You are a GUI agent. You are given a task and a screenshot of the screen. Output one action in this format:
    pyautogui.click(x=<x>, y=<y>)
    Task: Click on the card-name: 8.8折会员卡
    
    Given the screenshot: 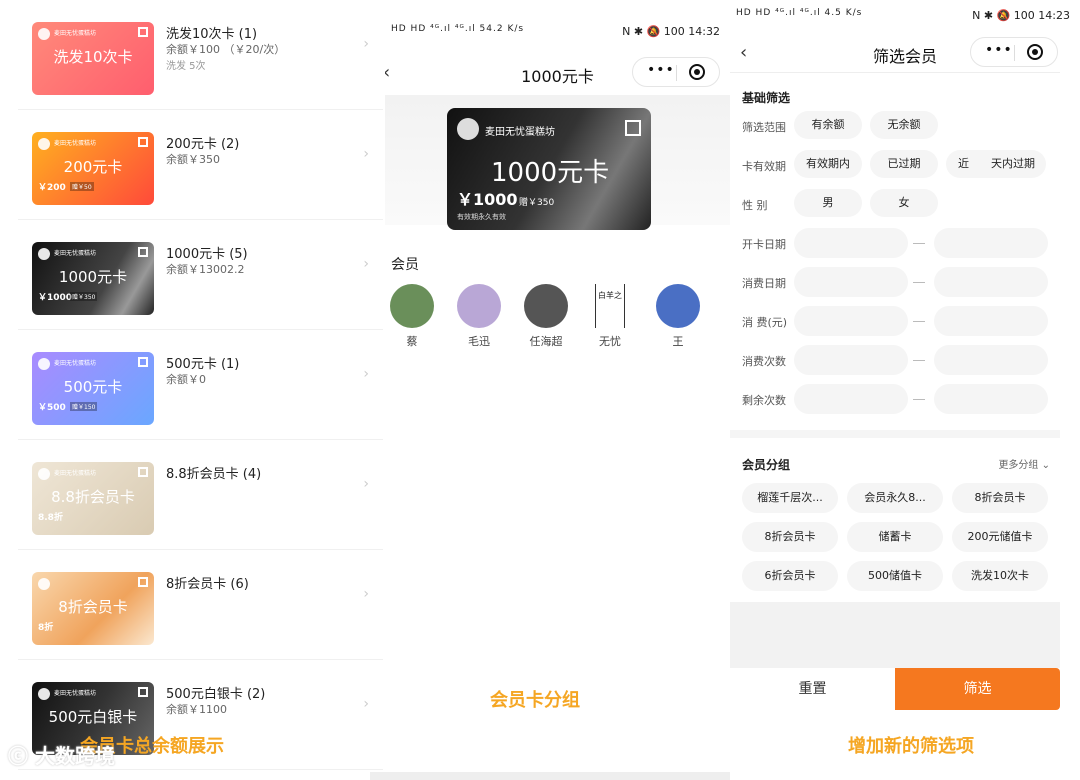 What is the action you would take?
    pyautogui.click(x=93, y=497)
    